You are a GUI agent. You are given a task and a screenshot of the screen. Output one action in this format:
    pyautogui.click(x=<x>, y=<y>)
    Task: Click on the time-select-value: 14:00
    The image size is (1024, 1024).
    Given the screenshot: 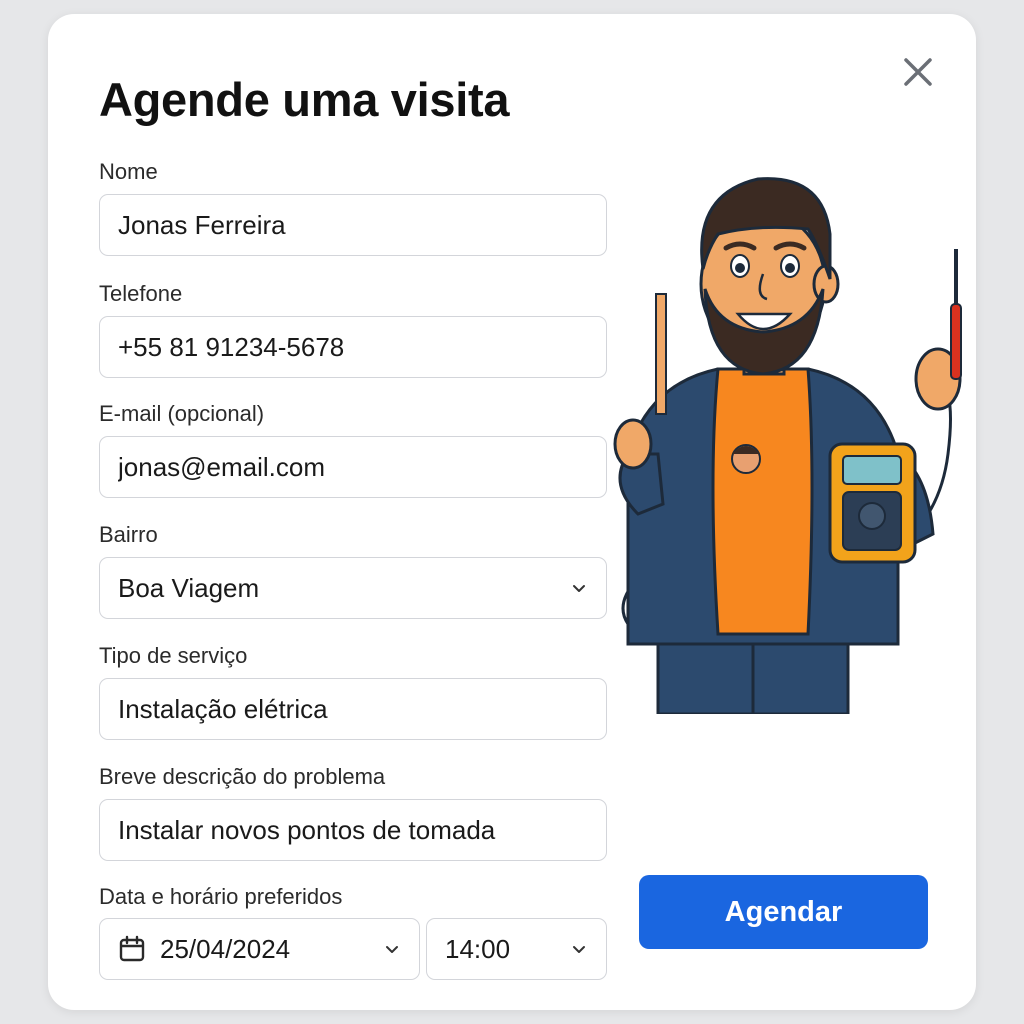 What is the action you would take?
    pyautogui.click(x=478, y=948)
    